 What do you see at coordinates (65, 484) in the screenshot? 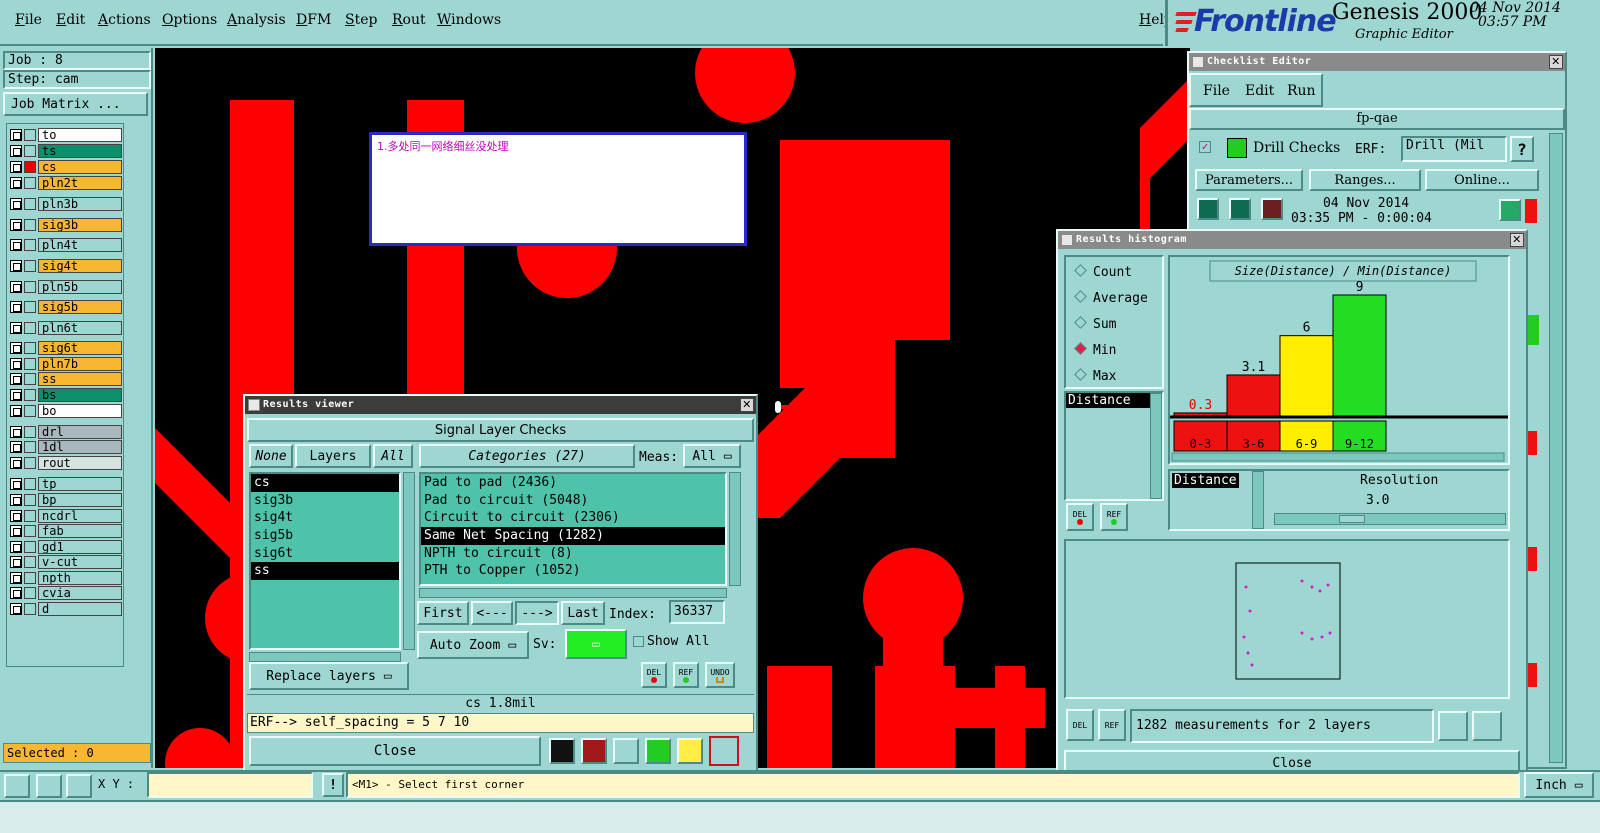
I see `layer-row-tp: tp` at bounding box center [65, 484].